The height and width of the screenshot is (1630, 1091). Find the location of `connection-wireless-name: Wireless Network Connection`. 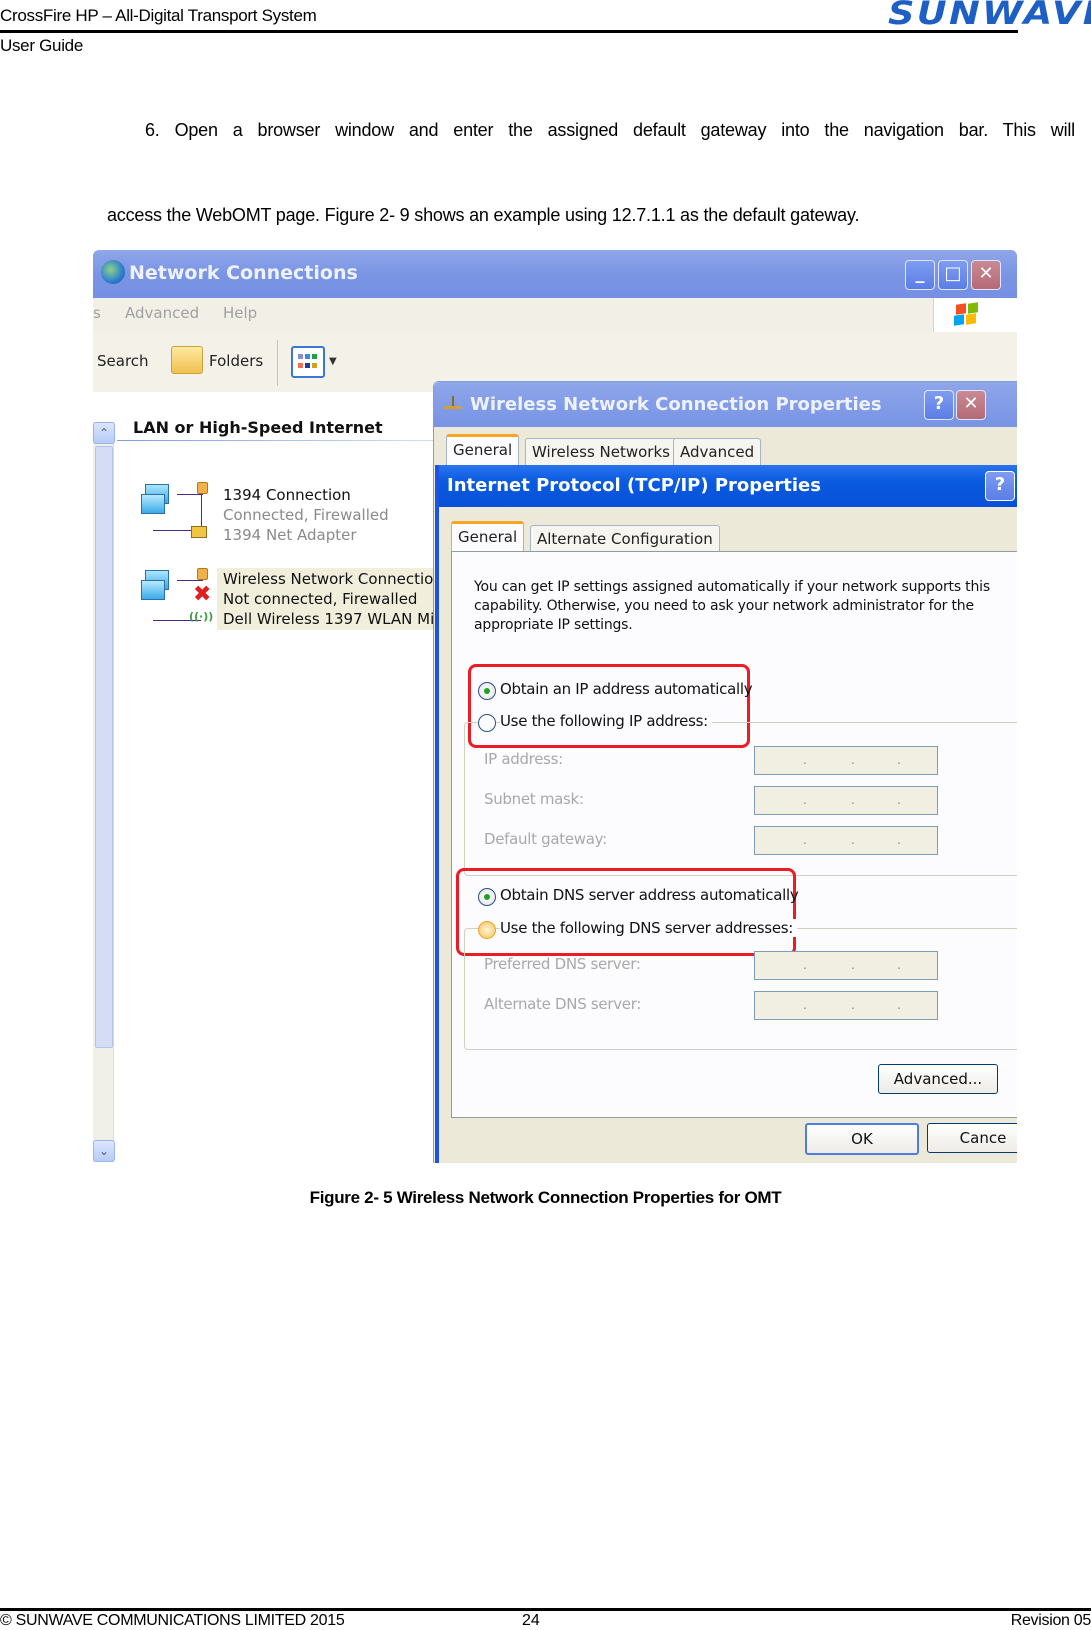

connection-wireless-name: Wireless Network Connection is located at coordinates (333, 579).